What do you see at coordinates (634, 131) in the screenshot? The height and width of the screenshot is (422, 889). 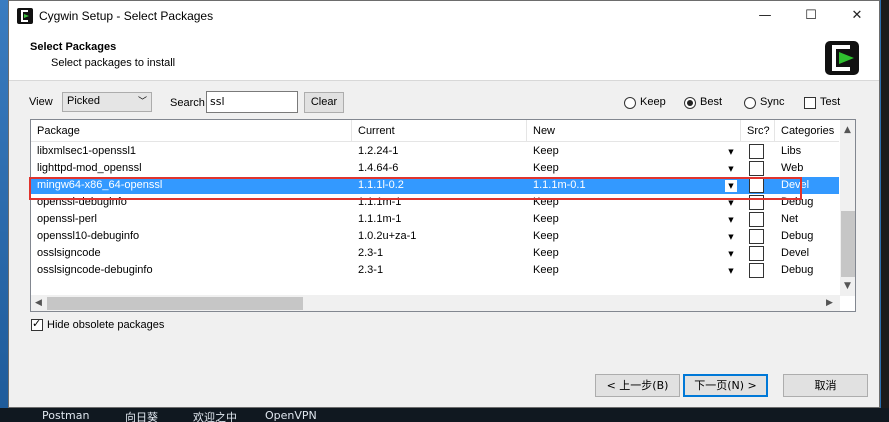 I see `column-header-new: New` at bounding box center [634, 131].